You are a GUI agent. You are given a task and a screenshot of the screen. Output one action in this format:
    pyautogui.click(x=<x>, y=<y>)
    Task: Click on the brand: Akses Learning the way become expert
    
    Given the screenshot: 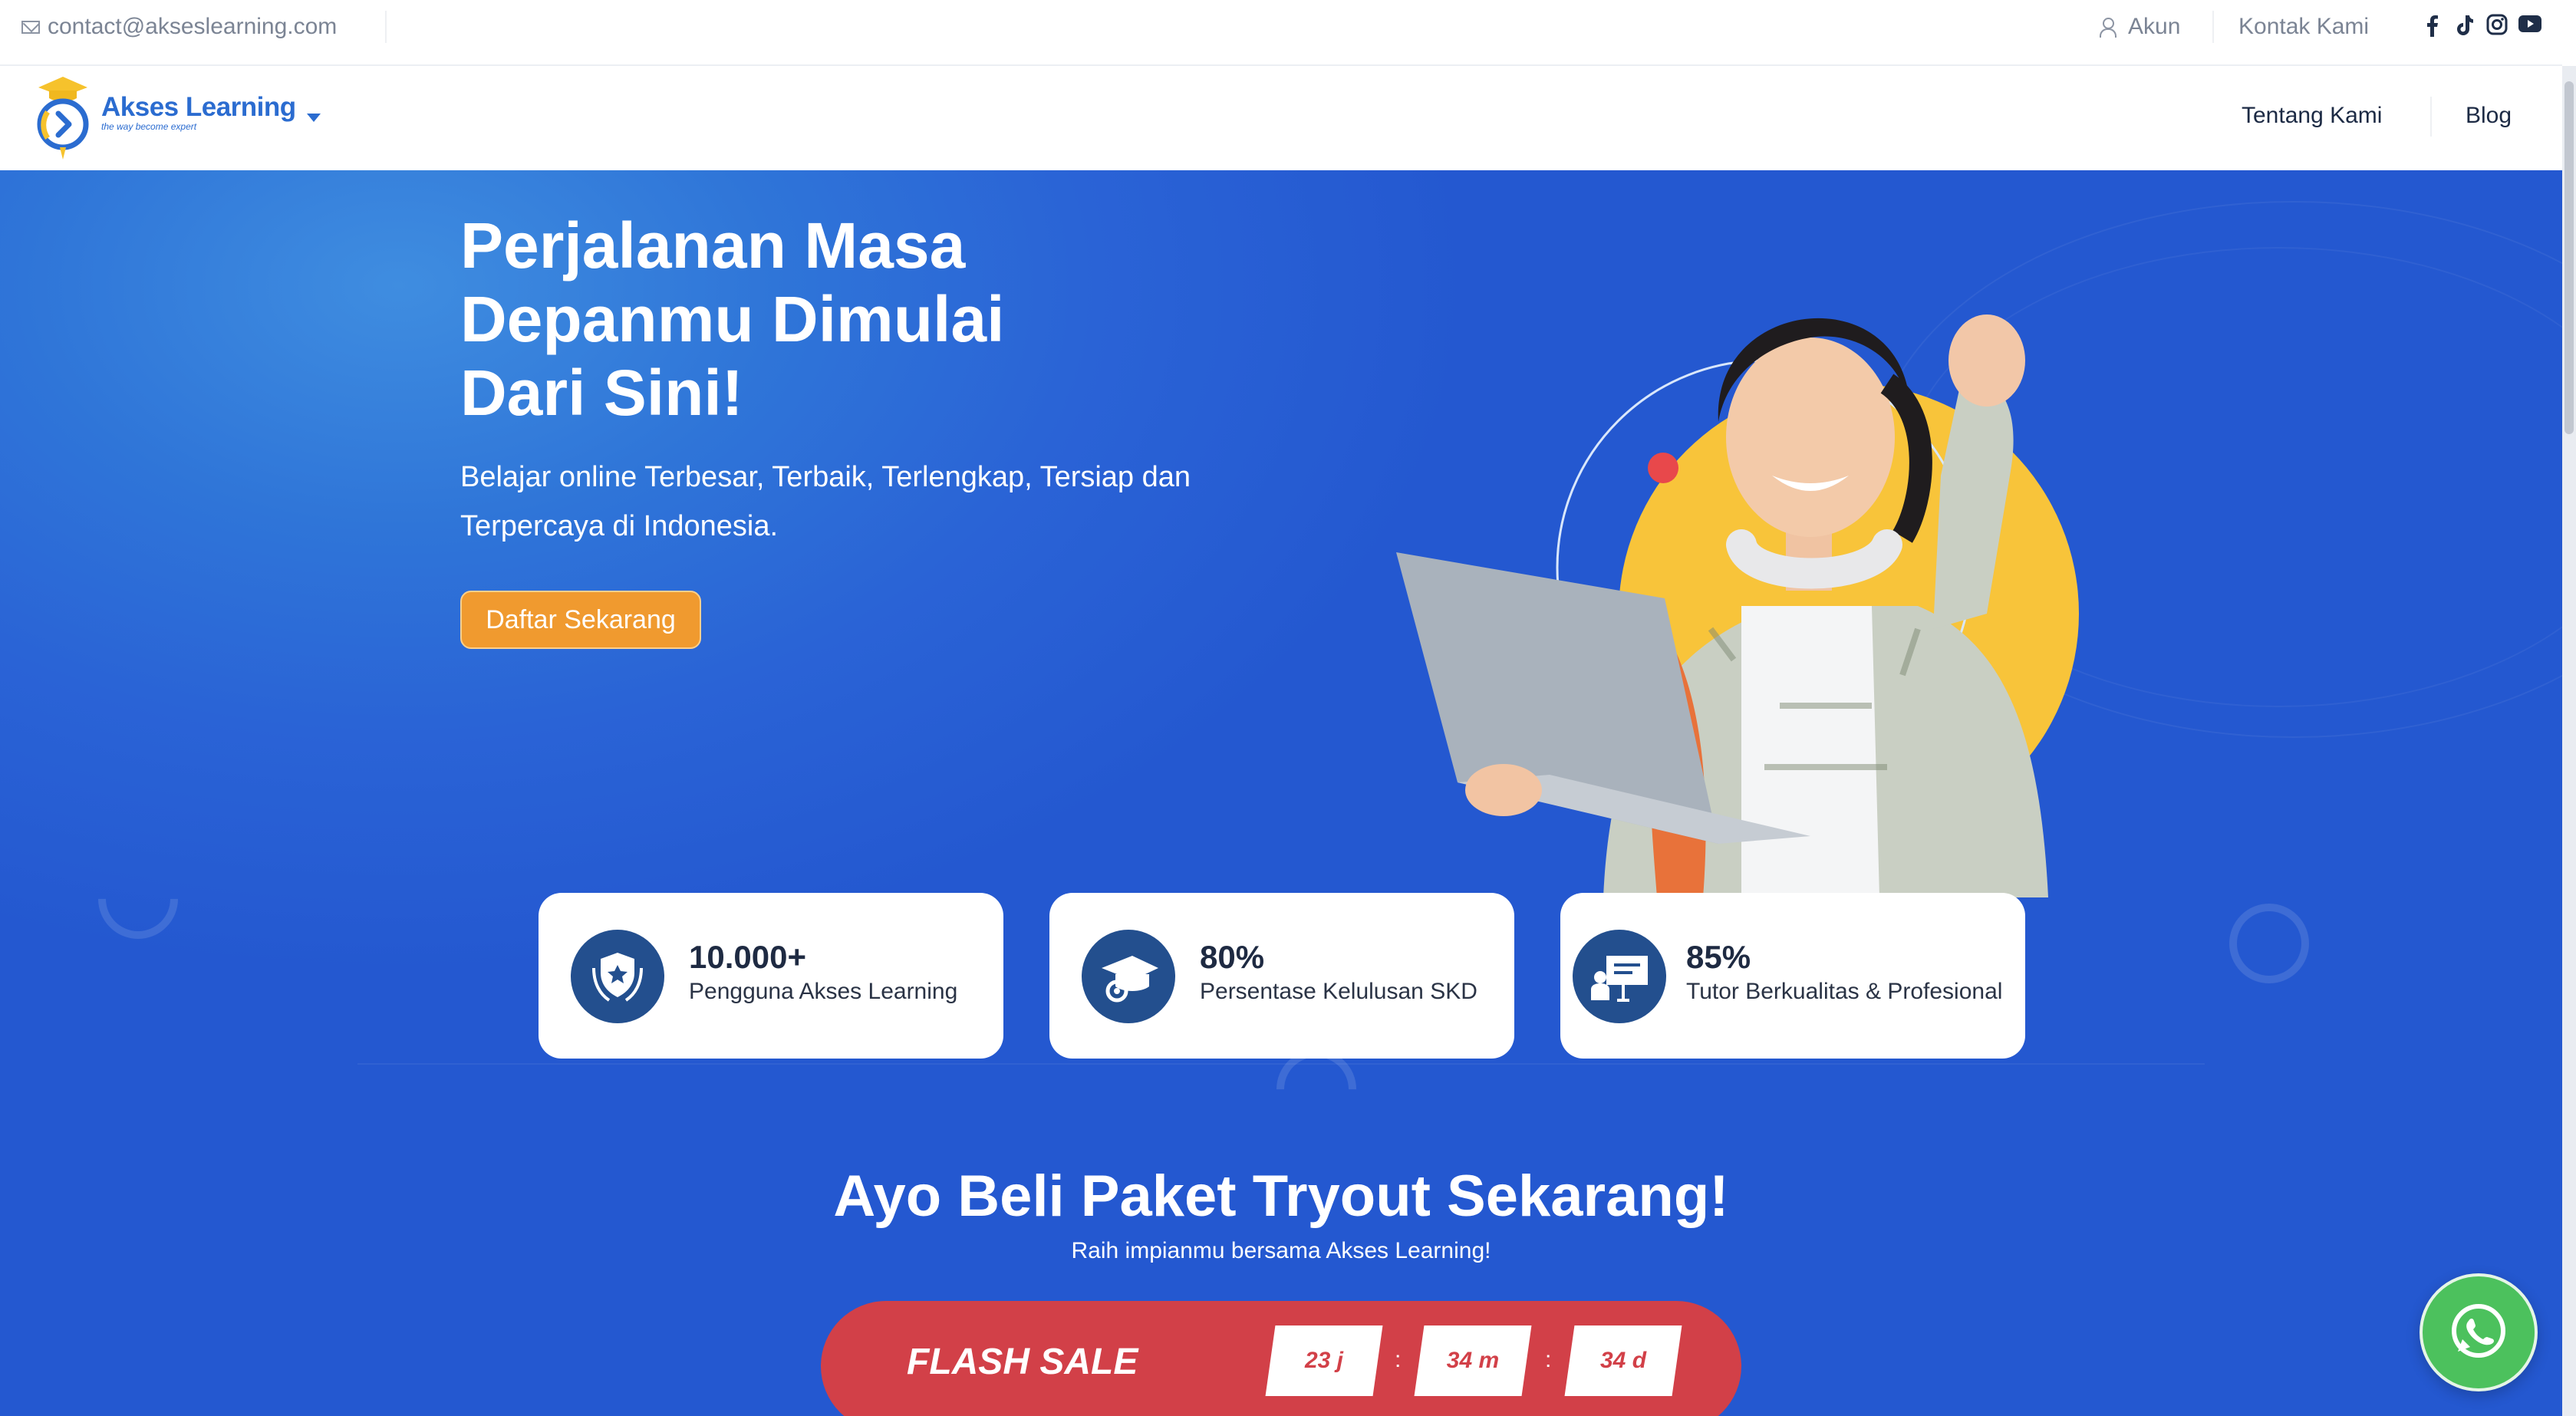 What is the action you would take?
    pyautogui.click(x=198, y=112)
    